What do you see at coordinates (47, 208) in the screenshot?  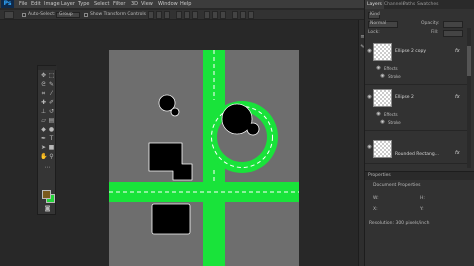 I see `quick-mask-icon: ◙` at bounding box center [47, 208].